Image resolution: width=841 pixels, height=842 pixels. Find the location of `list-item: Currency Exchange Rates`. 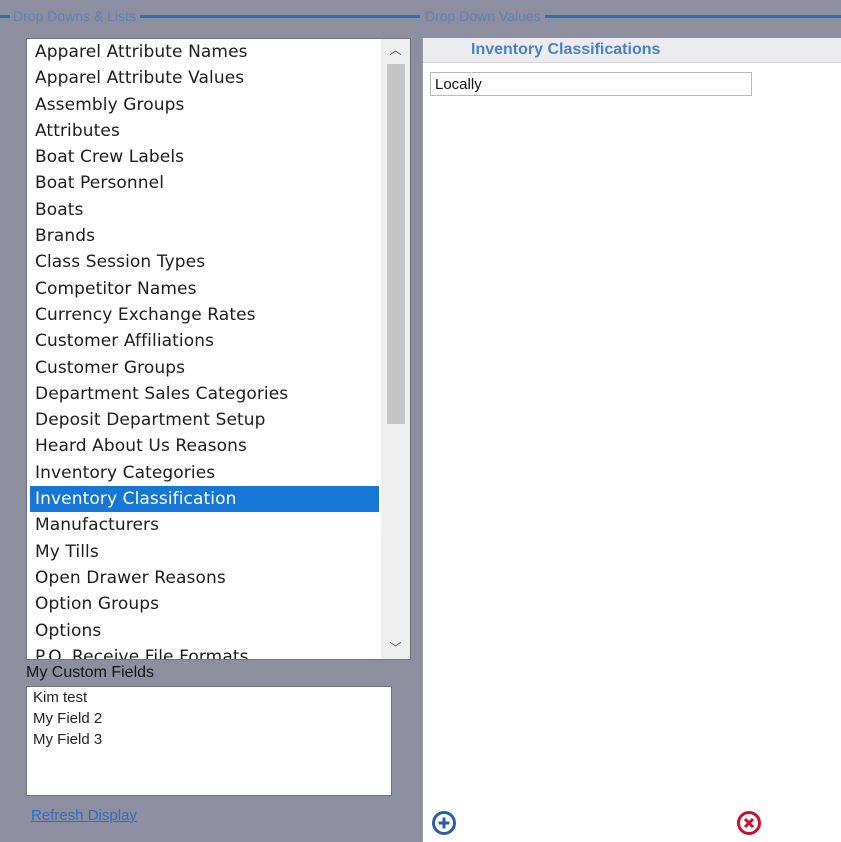

list-item: Currency Exchange Rates is located at coordinates (203, 315).